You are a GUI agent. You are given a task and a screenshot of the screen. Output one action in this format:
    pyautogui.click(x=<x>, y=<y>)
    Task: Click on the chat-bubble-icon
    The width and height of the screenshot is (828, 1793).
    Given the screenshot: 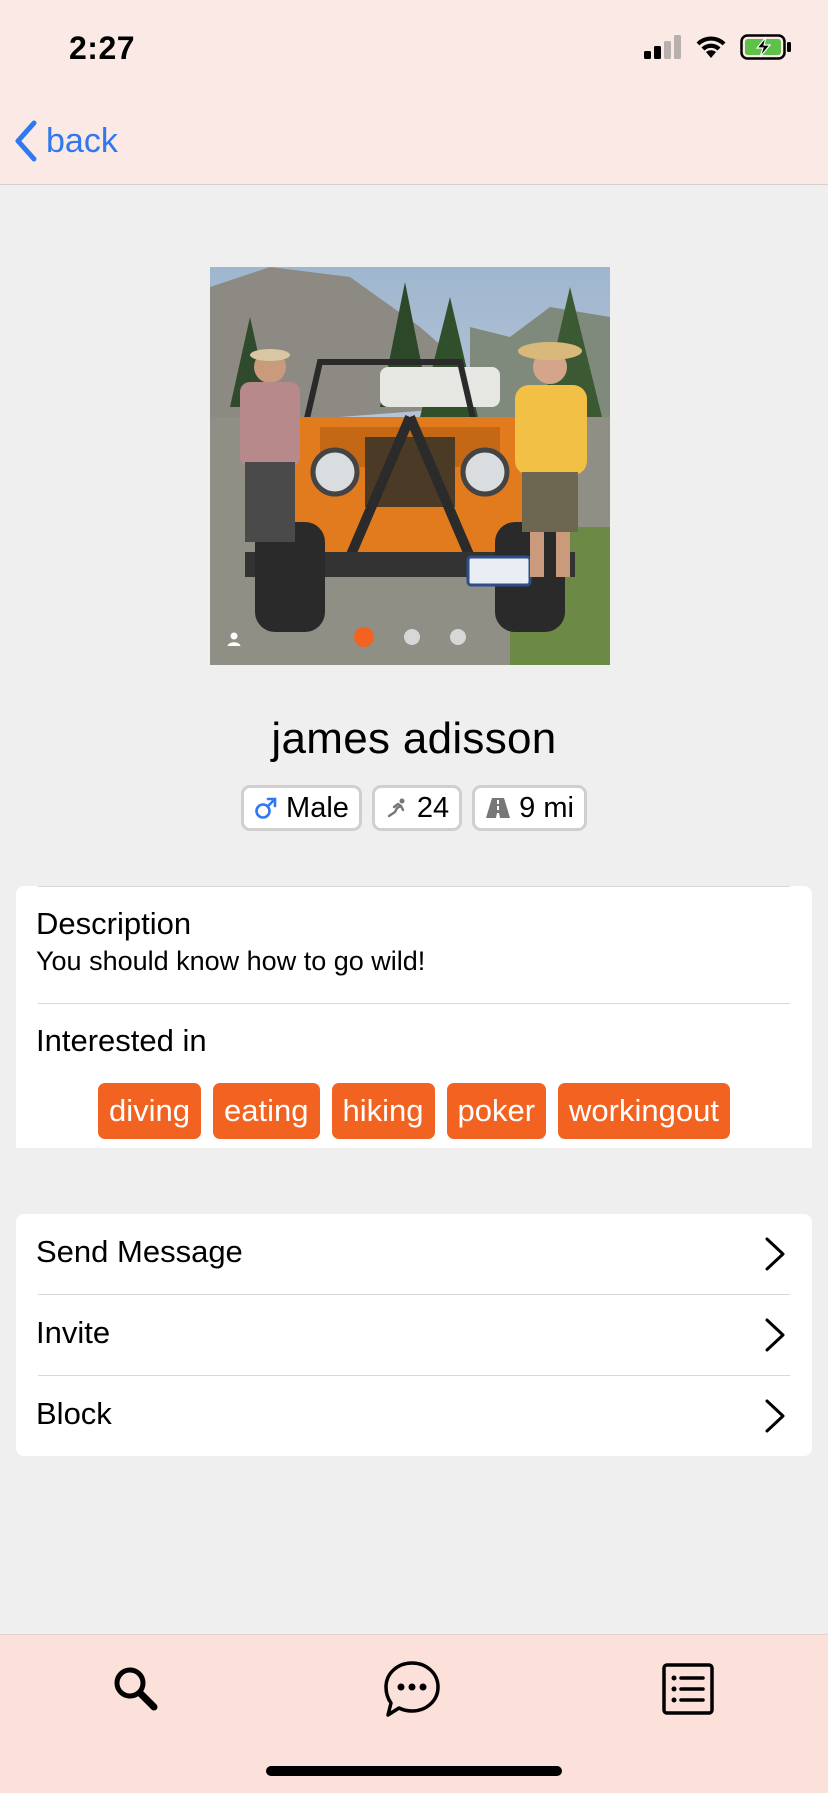 What is the action you would take?
    pyautogui.click(x=412, y=1689)
    